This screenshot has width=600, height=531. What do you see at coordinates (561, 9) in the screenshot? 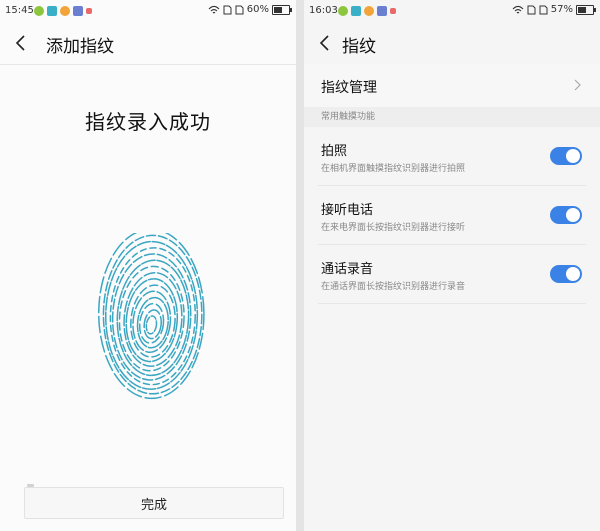
I see `battery-percent: 57%` at bounding box center [561, 9].